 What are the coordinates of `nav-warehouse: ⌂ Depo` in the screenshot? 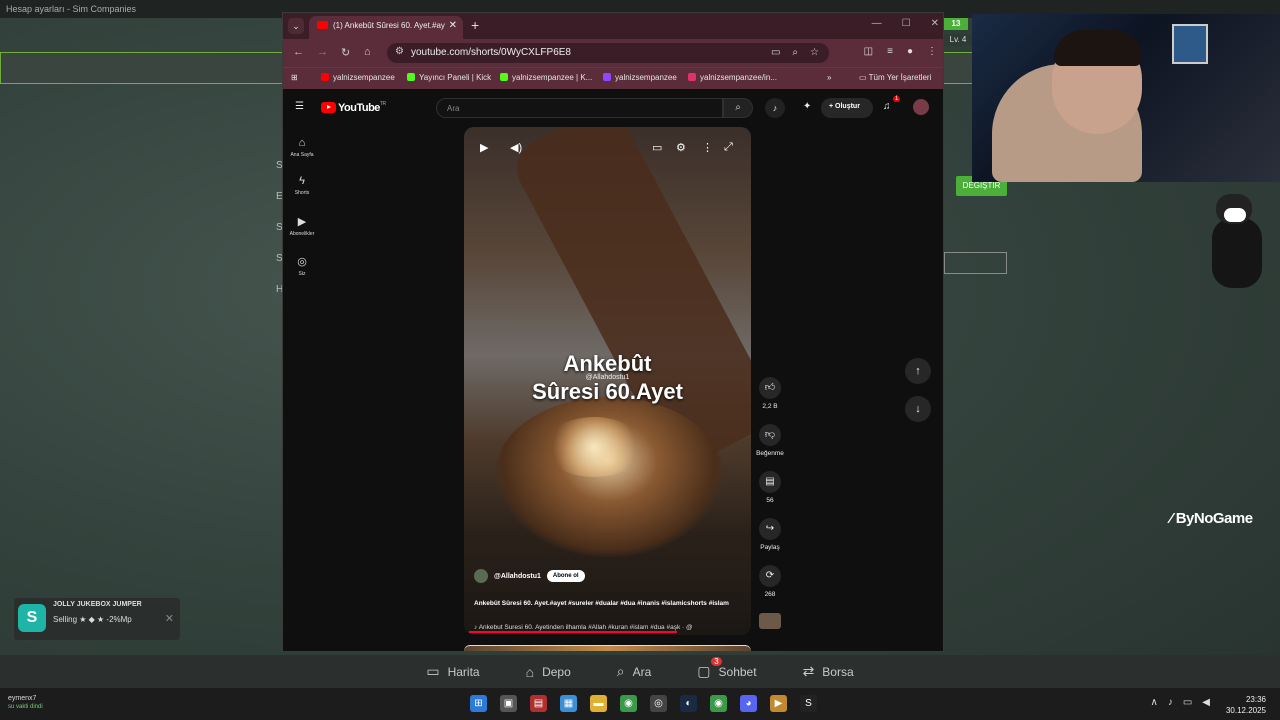 It's located at (548, 672).